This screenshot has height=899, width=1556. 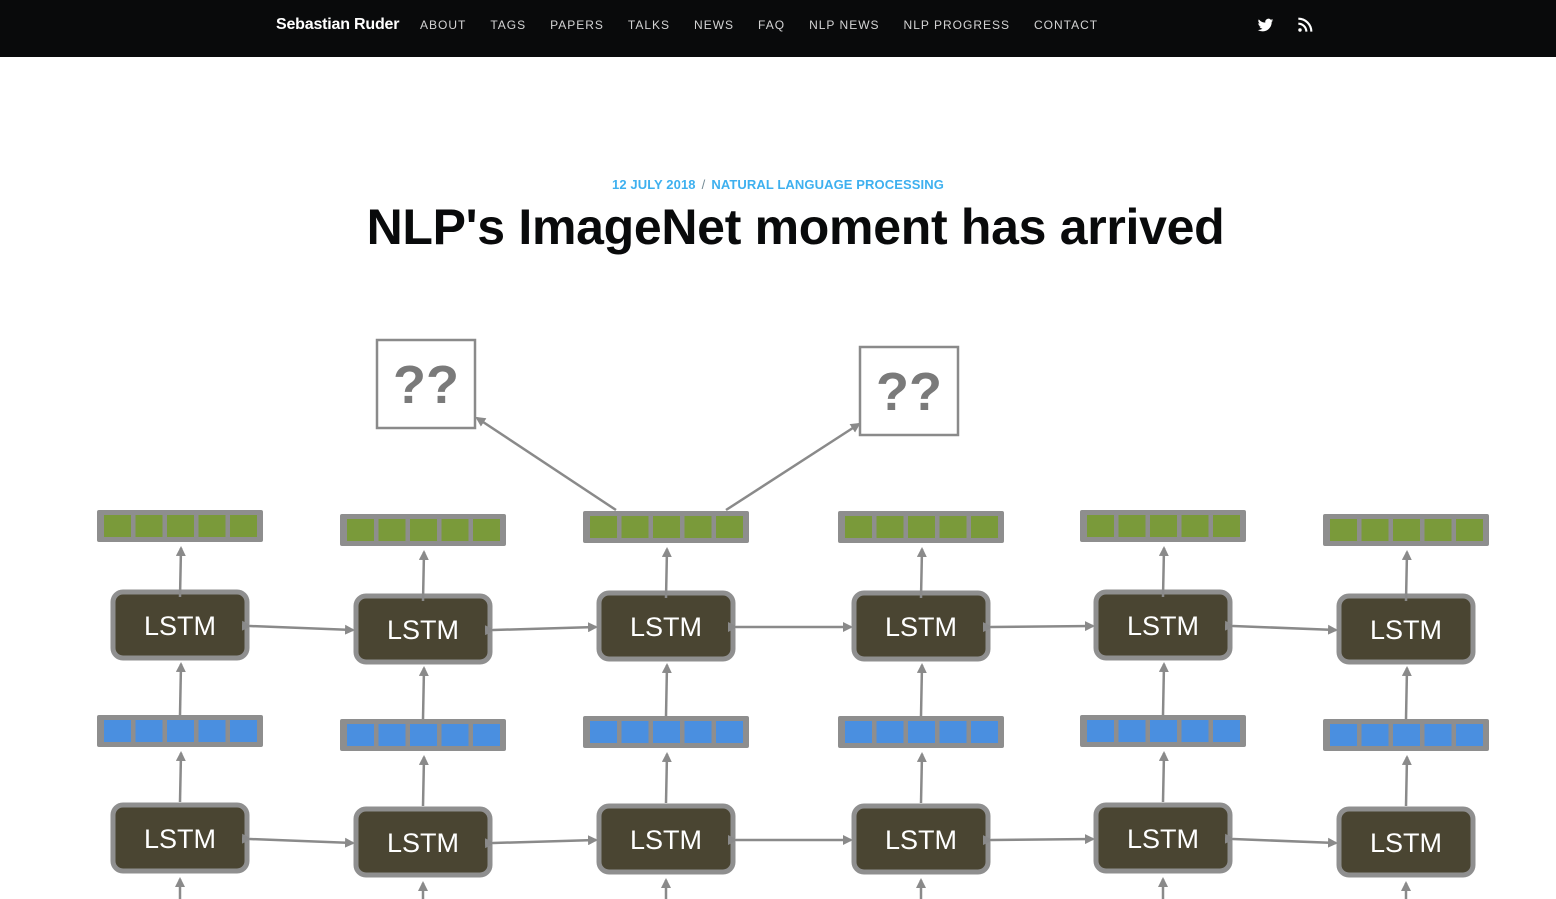 What do you see at coordinates (577, 25) in the screenshot?
I see `nav-papers: Papers` at bounding box center [577, 25].